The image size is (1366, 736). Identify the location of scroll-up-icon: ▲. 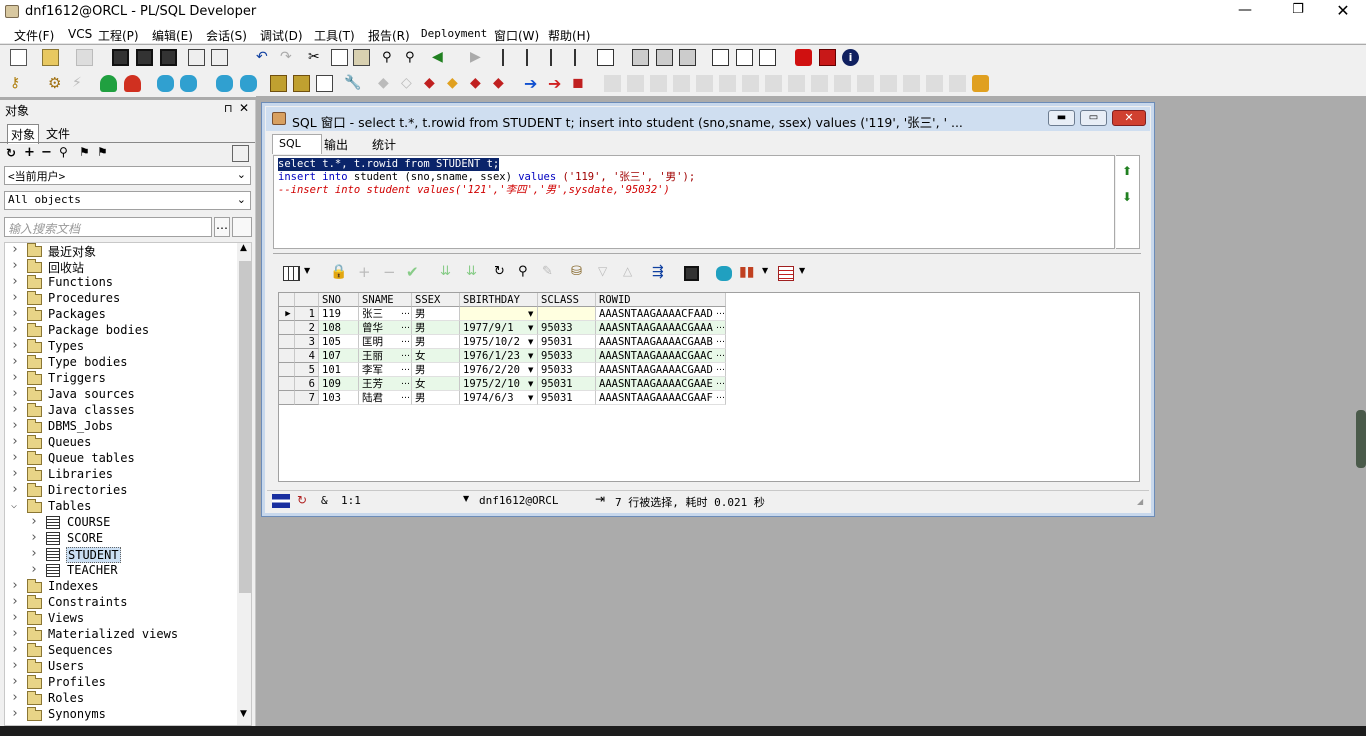
(243, 248).